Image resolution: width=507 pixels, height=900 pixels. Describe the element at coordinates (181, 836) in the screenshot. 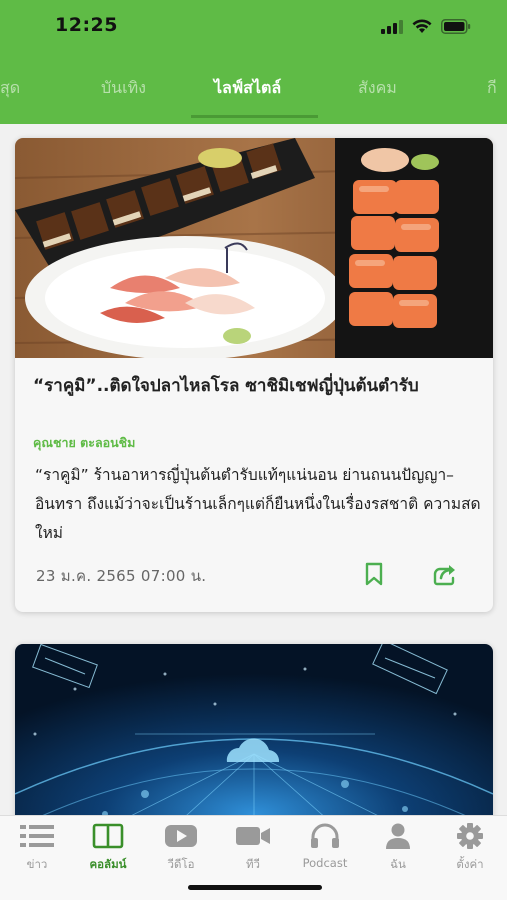

I see `play-icon` at that location.